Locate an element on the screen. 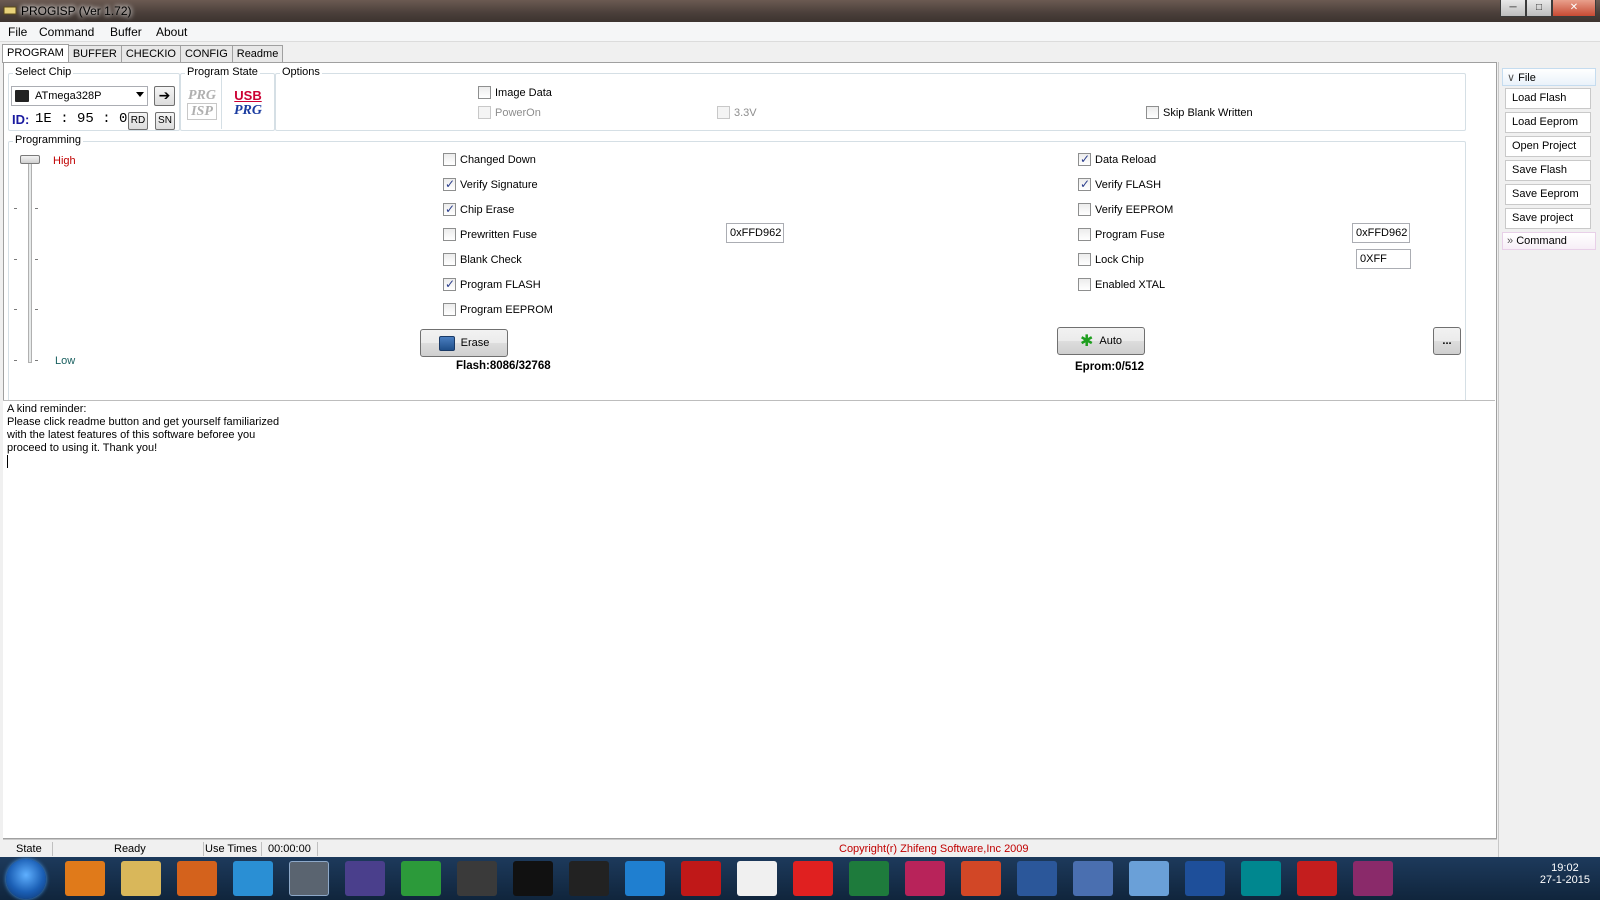 This screenshot has height=900, width=1600. program-fuse-field: 0xFFD962 is located at coordinates (1381, 233).